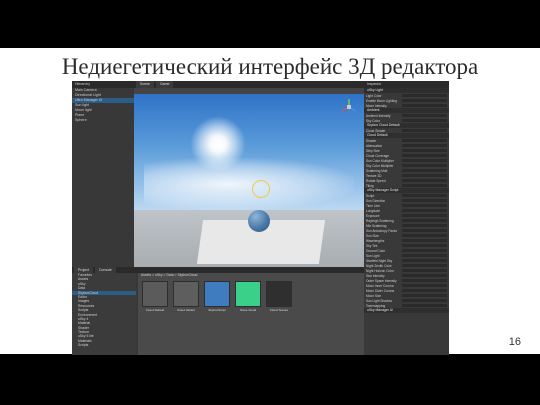 This screenshot has height=405, width=540. Describe the element at coordinates (380, 160) in the screenshot. I see `inspector-label: Sun Color Multiplier` at that location.